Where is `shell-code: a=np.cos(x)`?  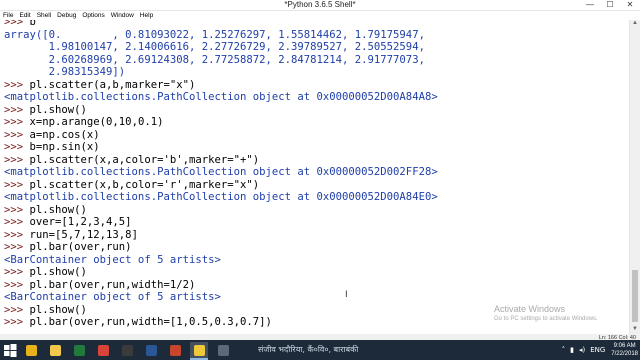
shell-code: a=np.cos(x) is located at coordinates (64, 134).